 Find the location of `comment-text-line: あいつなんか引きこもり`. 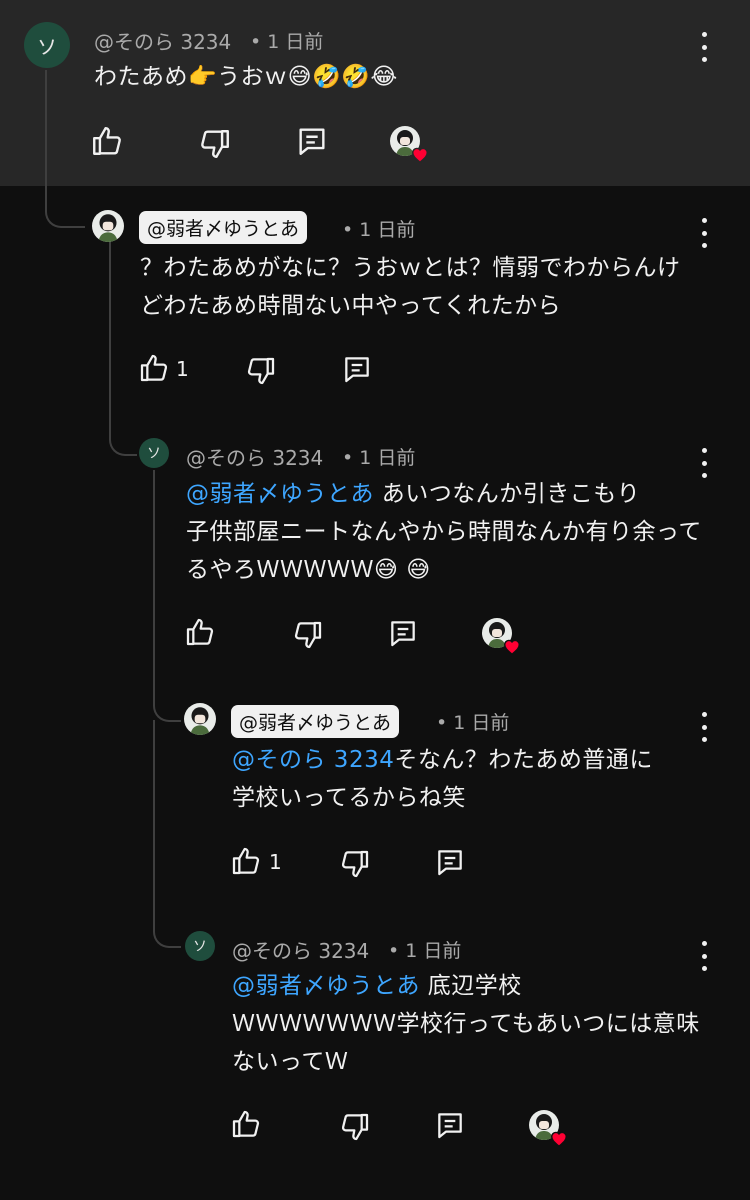

comment-text-line: あいつなんか引きこもり is located at coordinates (507, 494).